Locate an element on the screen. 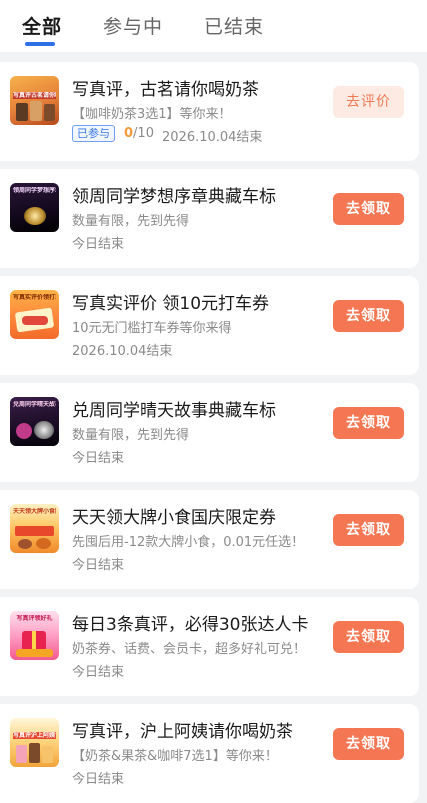 The image size is (427, 803). task-description: 10元无门槛打车券等你来得 is located at coordinates (152, 328).